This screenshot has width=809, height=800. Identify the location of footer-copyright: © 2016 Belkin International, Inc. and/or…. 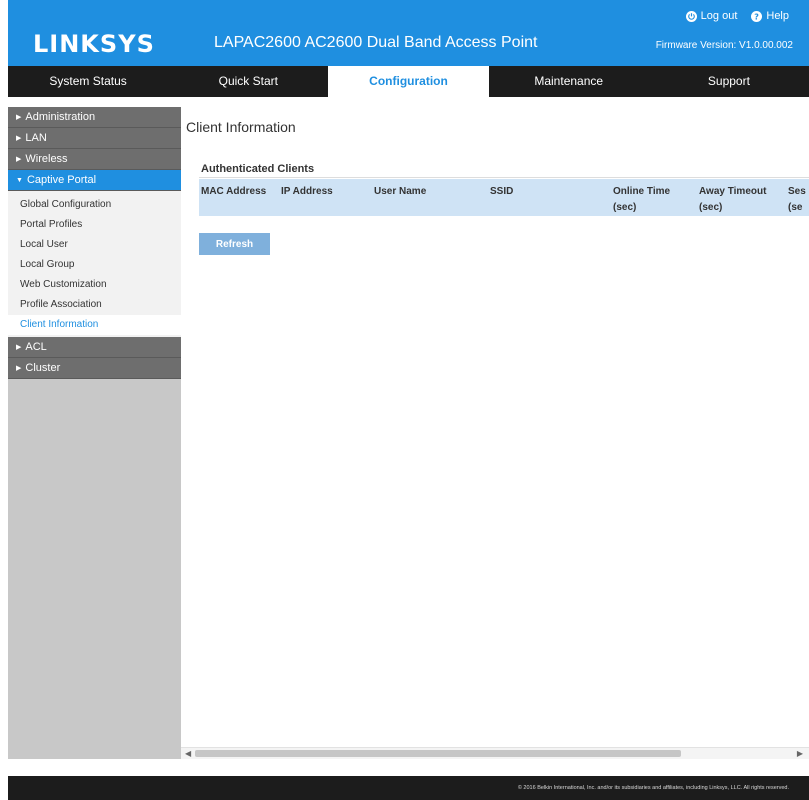
(653, 788).